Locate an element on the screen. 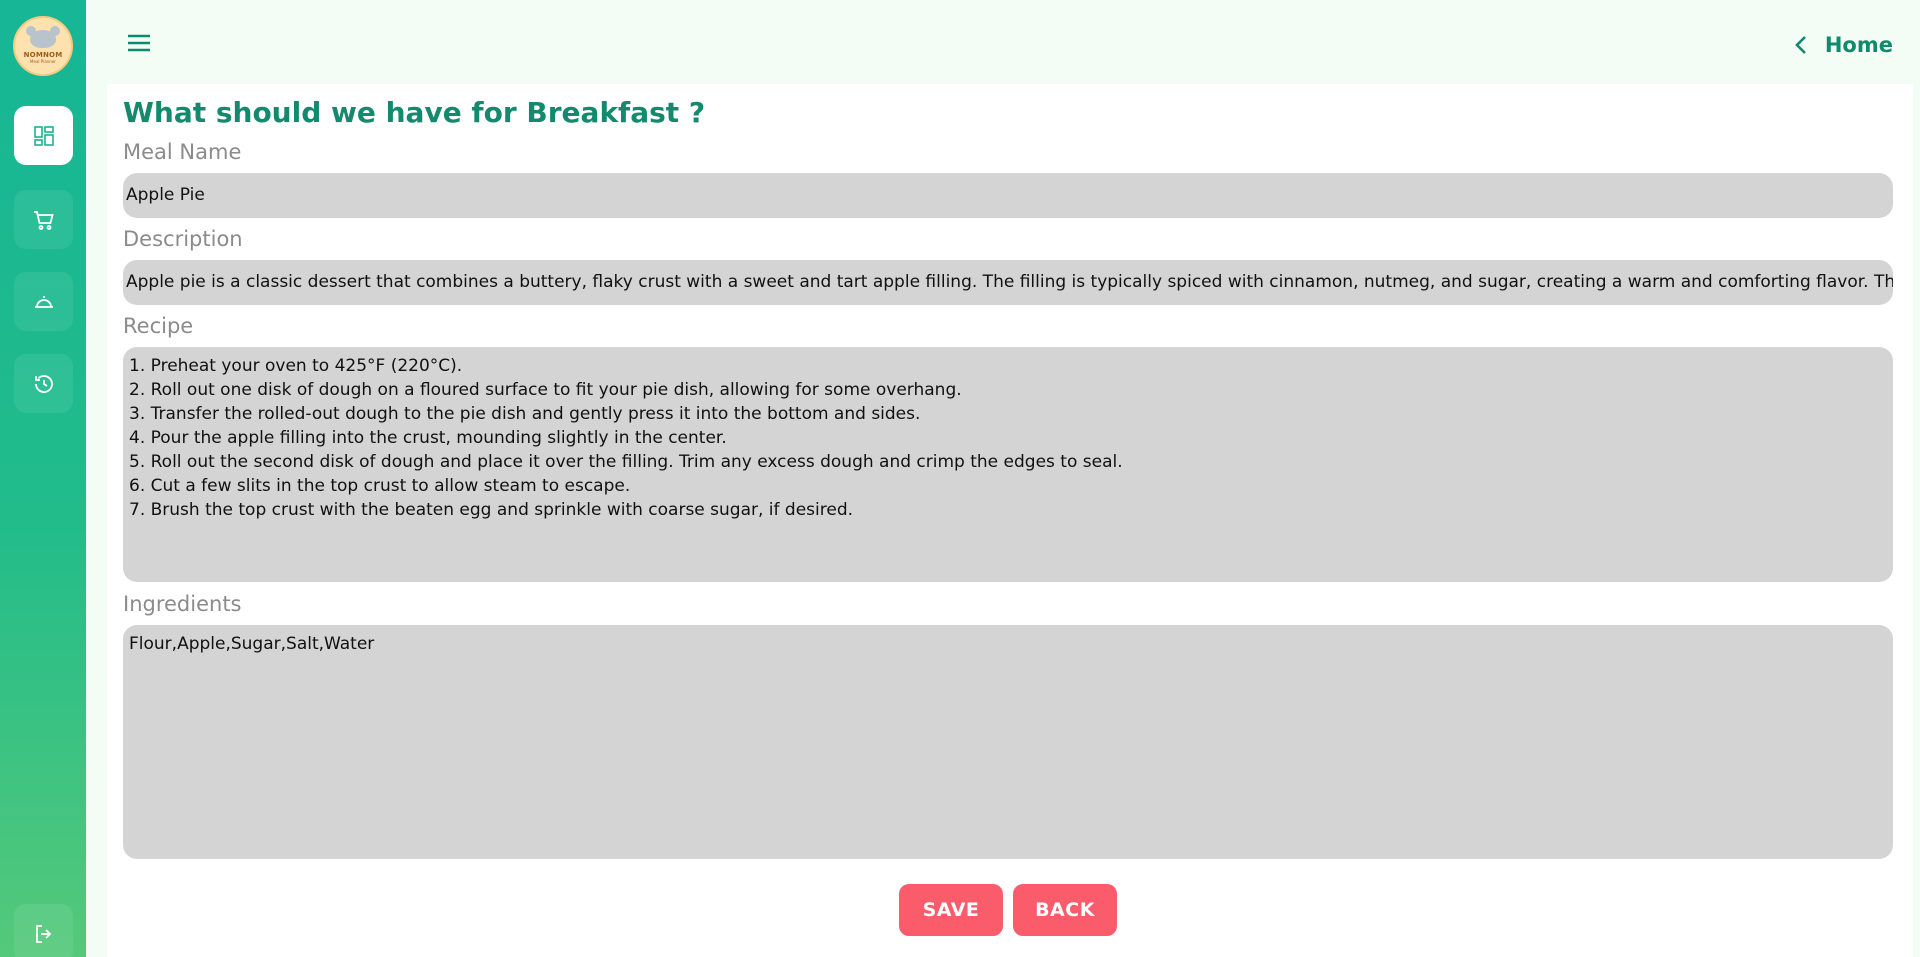 This screenshot has height=957, width=1920. meal-name-label: Meal Name is located at coordinates (182, 152).